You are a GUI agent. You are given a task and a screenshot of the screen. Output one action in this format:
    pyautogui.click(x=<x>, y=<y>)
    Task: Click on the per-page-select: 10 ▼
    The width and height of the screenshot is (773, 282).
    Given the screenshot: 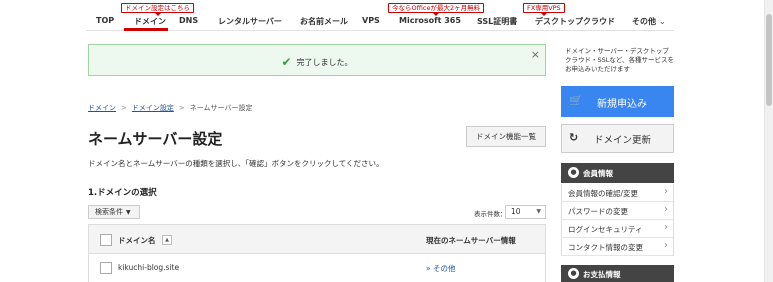 What is the action you would take?
    pyautogui.click(x=525, y=212)
    